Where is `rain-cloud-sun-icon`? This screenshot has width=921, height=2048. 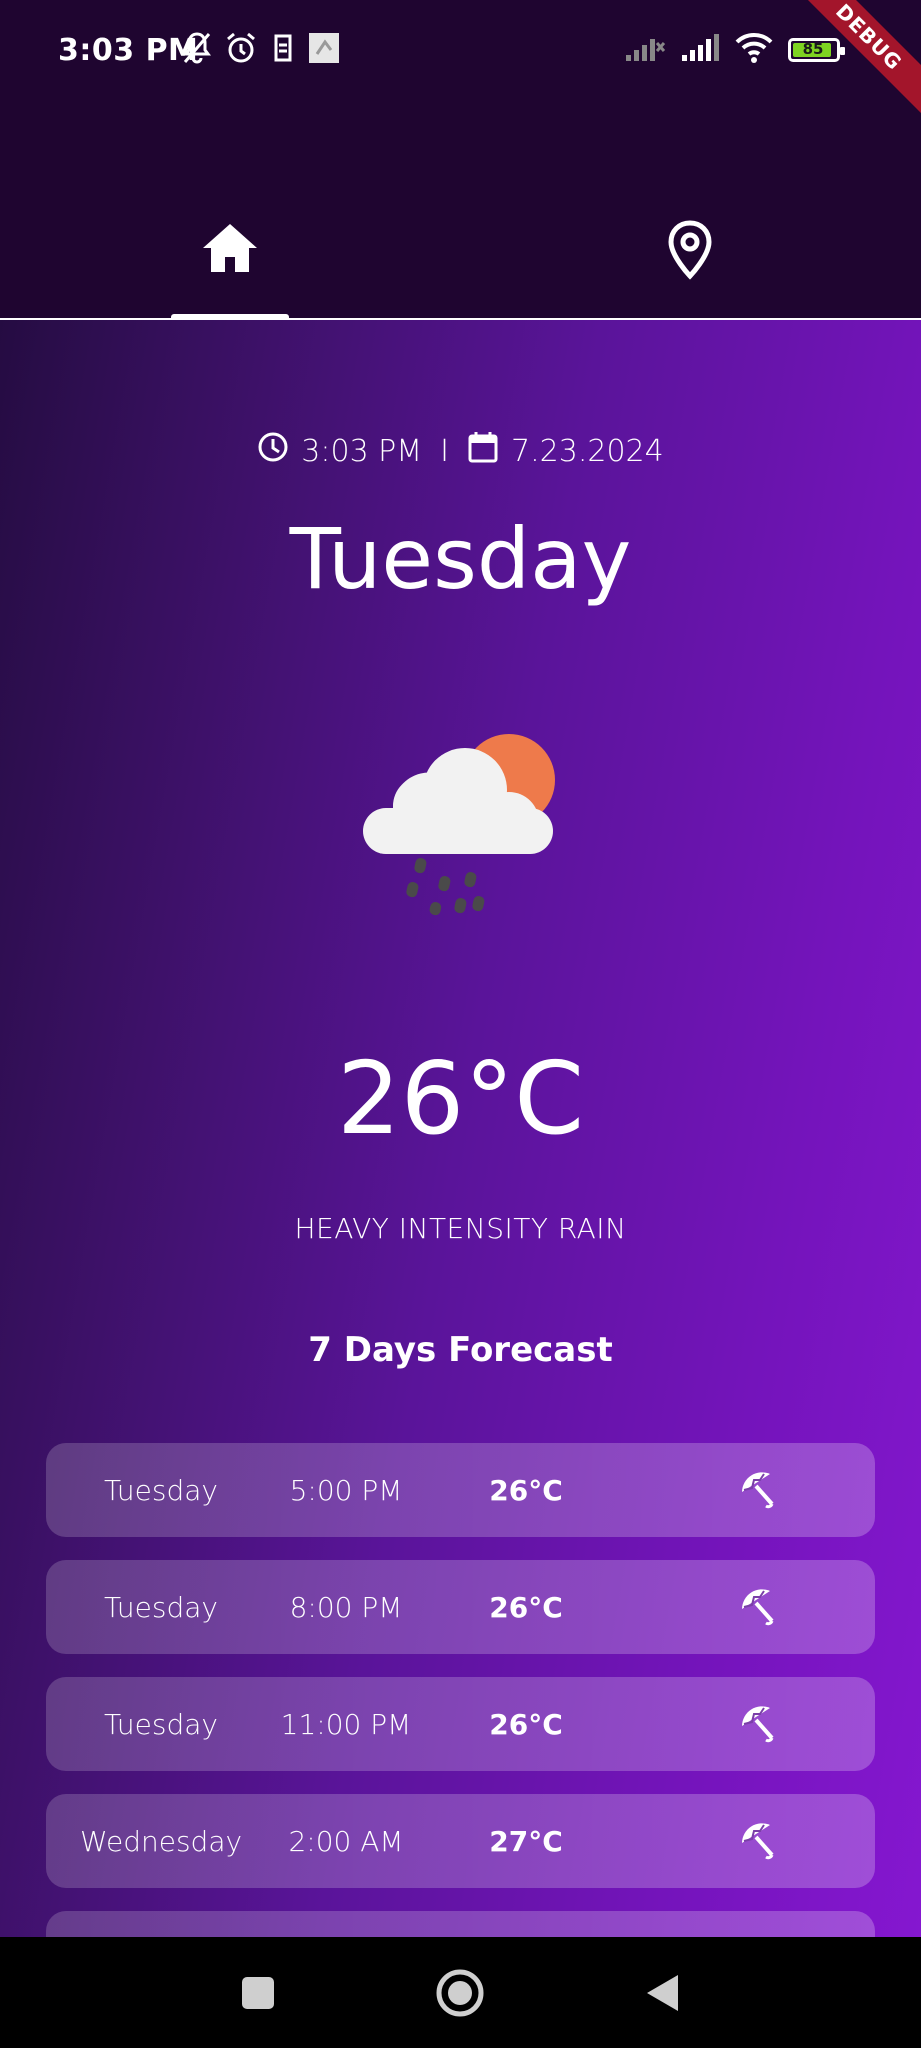 rain-cloud-sun-icon is located at coordinates (460, 825).